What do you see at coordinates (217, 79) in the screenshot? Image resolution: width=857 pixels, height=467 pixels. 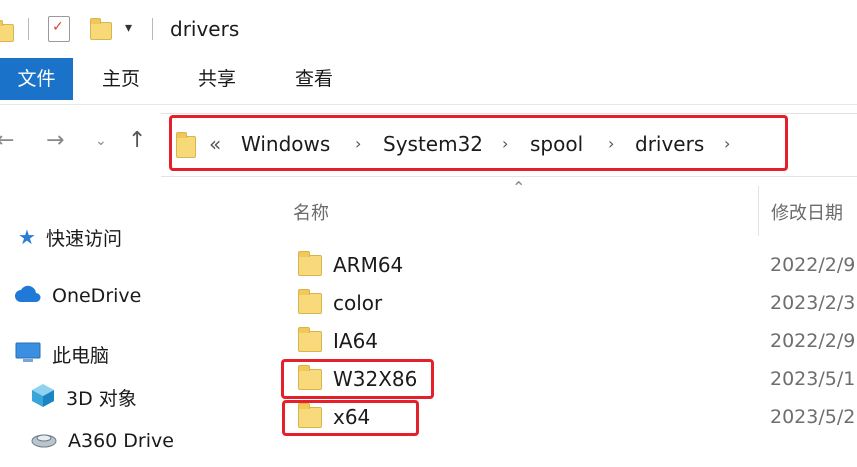 I see `tab-share: 共享` at bounding box center [217, 79].